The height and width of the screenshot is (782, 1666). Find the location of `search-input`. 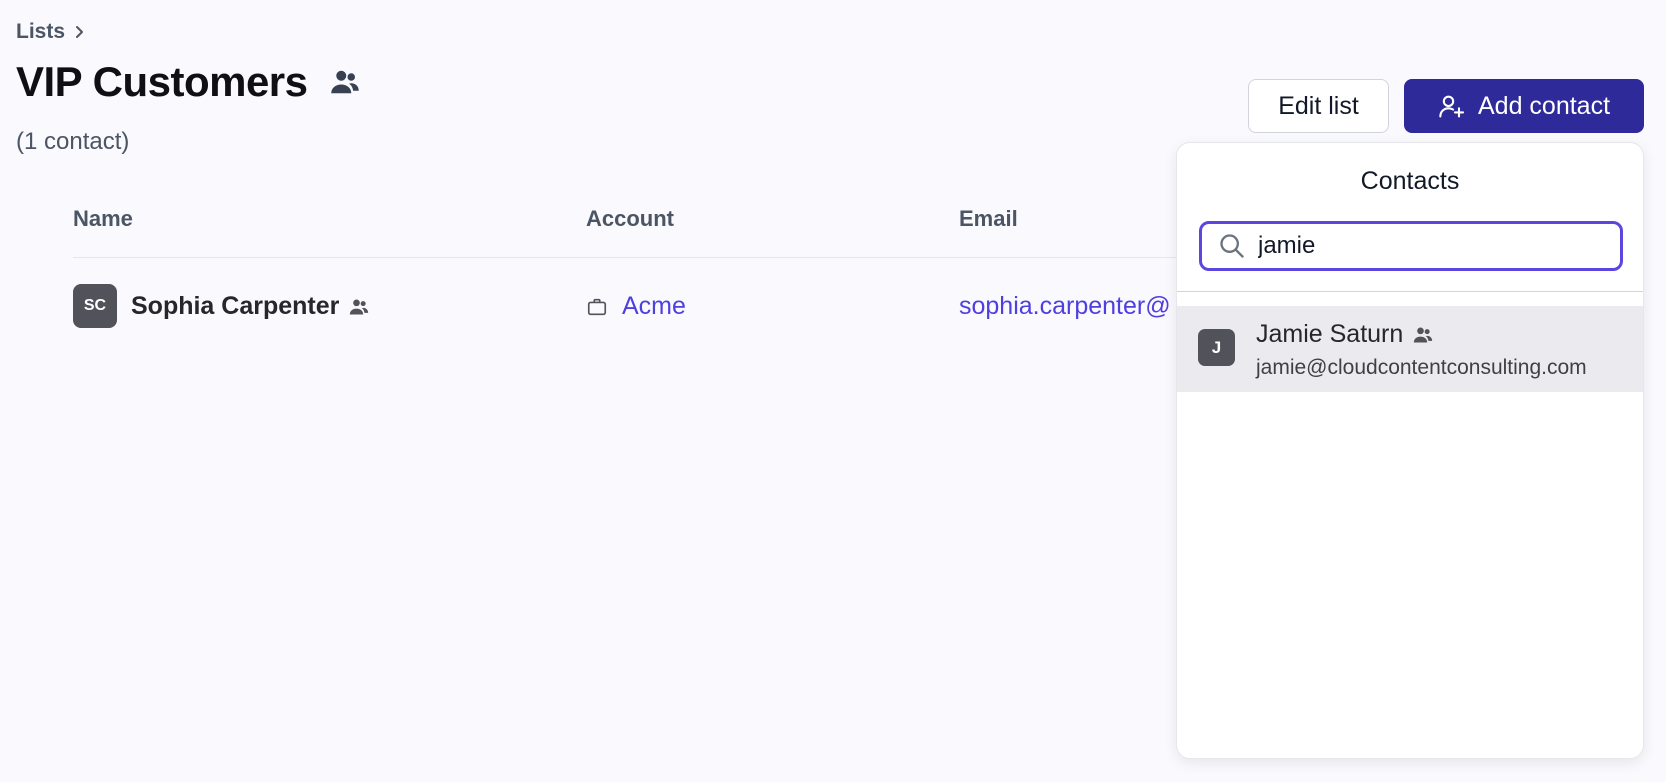

search-input is located at coordinates (1433, 246).